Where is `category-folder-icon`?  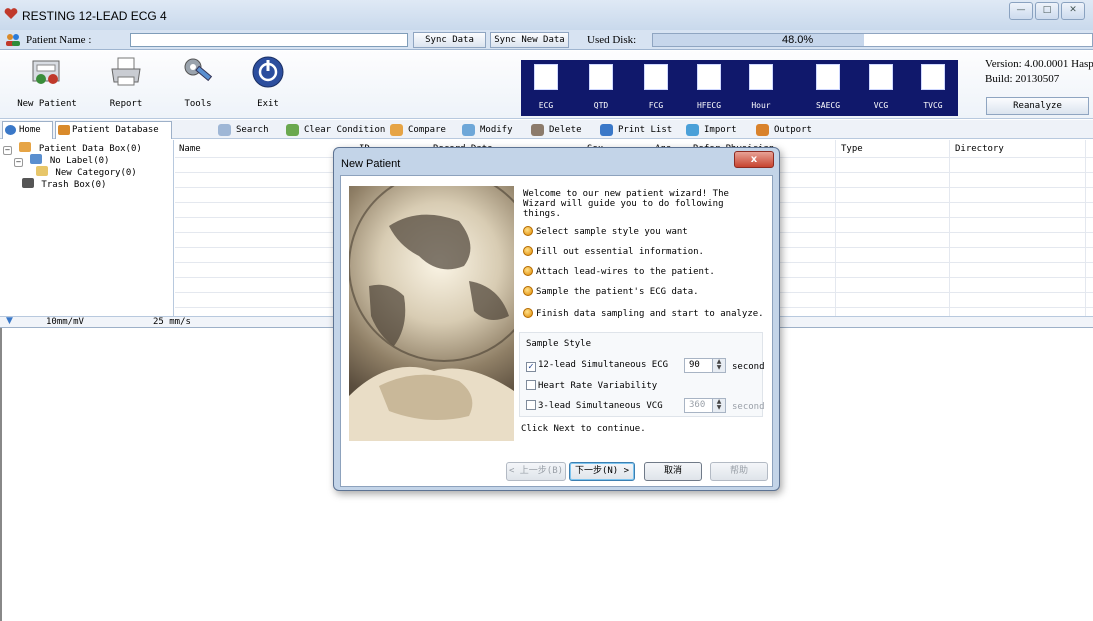 category-folder-icon is located at coordinates (42, 171).